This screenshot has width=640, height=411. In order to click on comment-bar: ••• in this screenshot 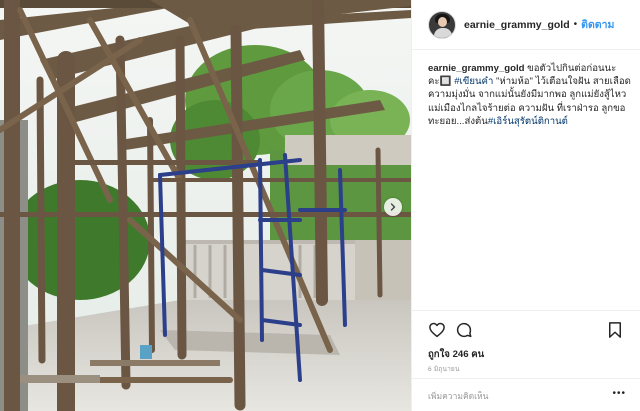, I will do `click(526, 394)`.